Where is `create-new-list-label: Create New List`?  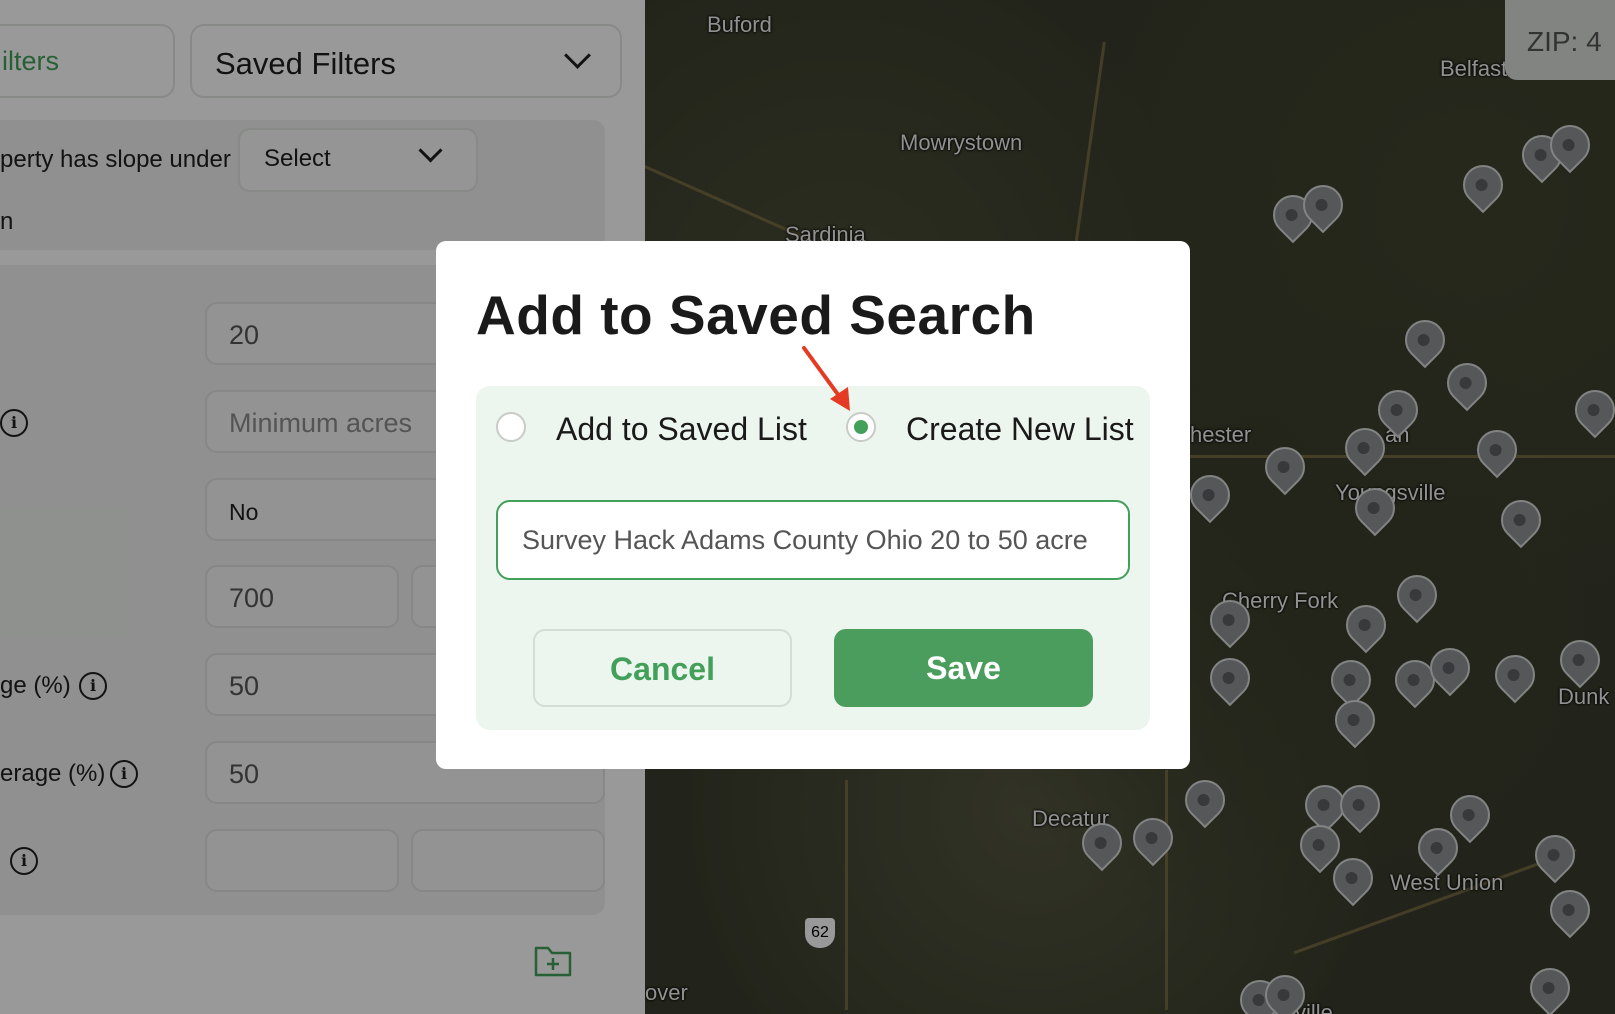 create-new-list-label: Create New List is located at coordinates (1020, 429).